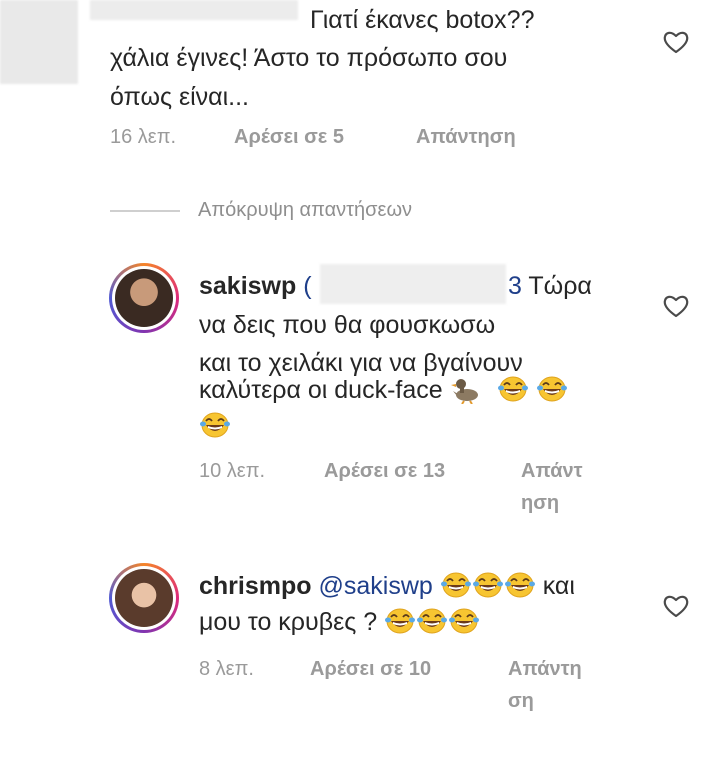 Image resolution: width=721 pixels, height=768 pixels. I want to click on username-chrismpo: chrismpo, so click(255, 586).